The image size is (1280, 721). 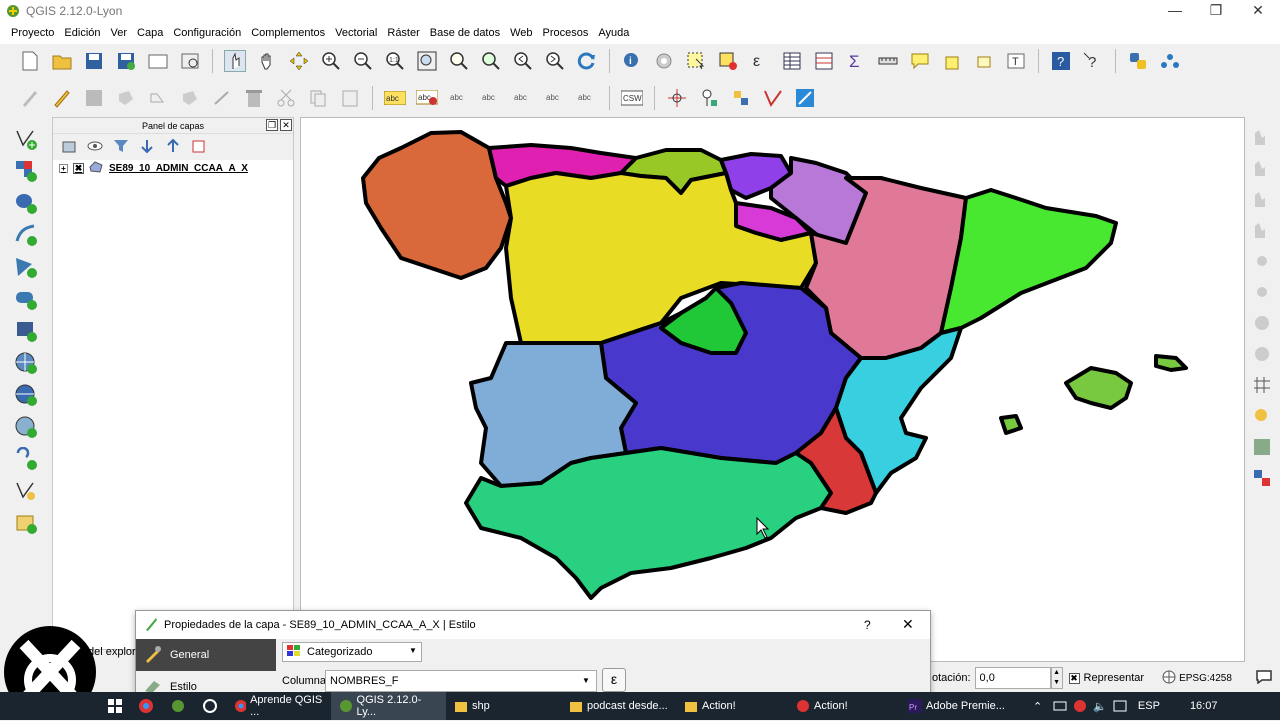 What do you see at coordinates (1262, 230) in the screenshot?
I see `raster-local-icon` at bounding box center [1262, 230].